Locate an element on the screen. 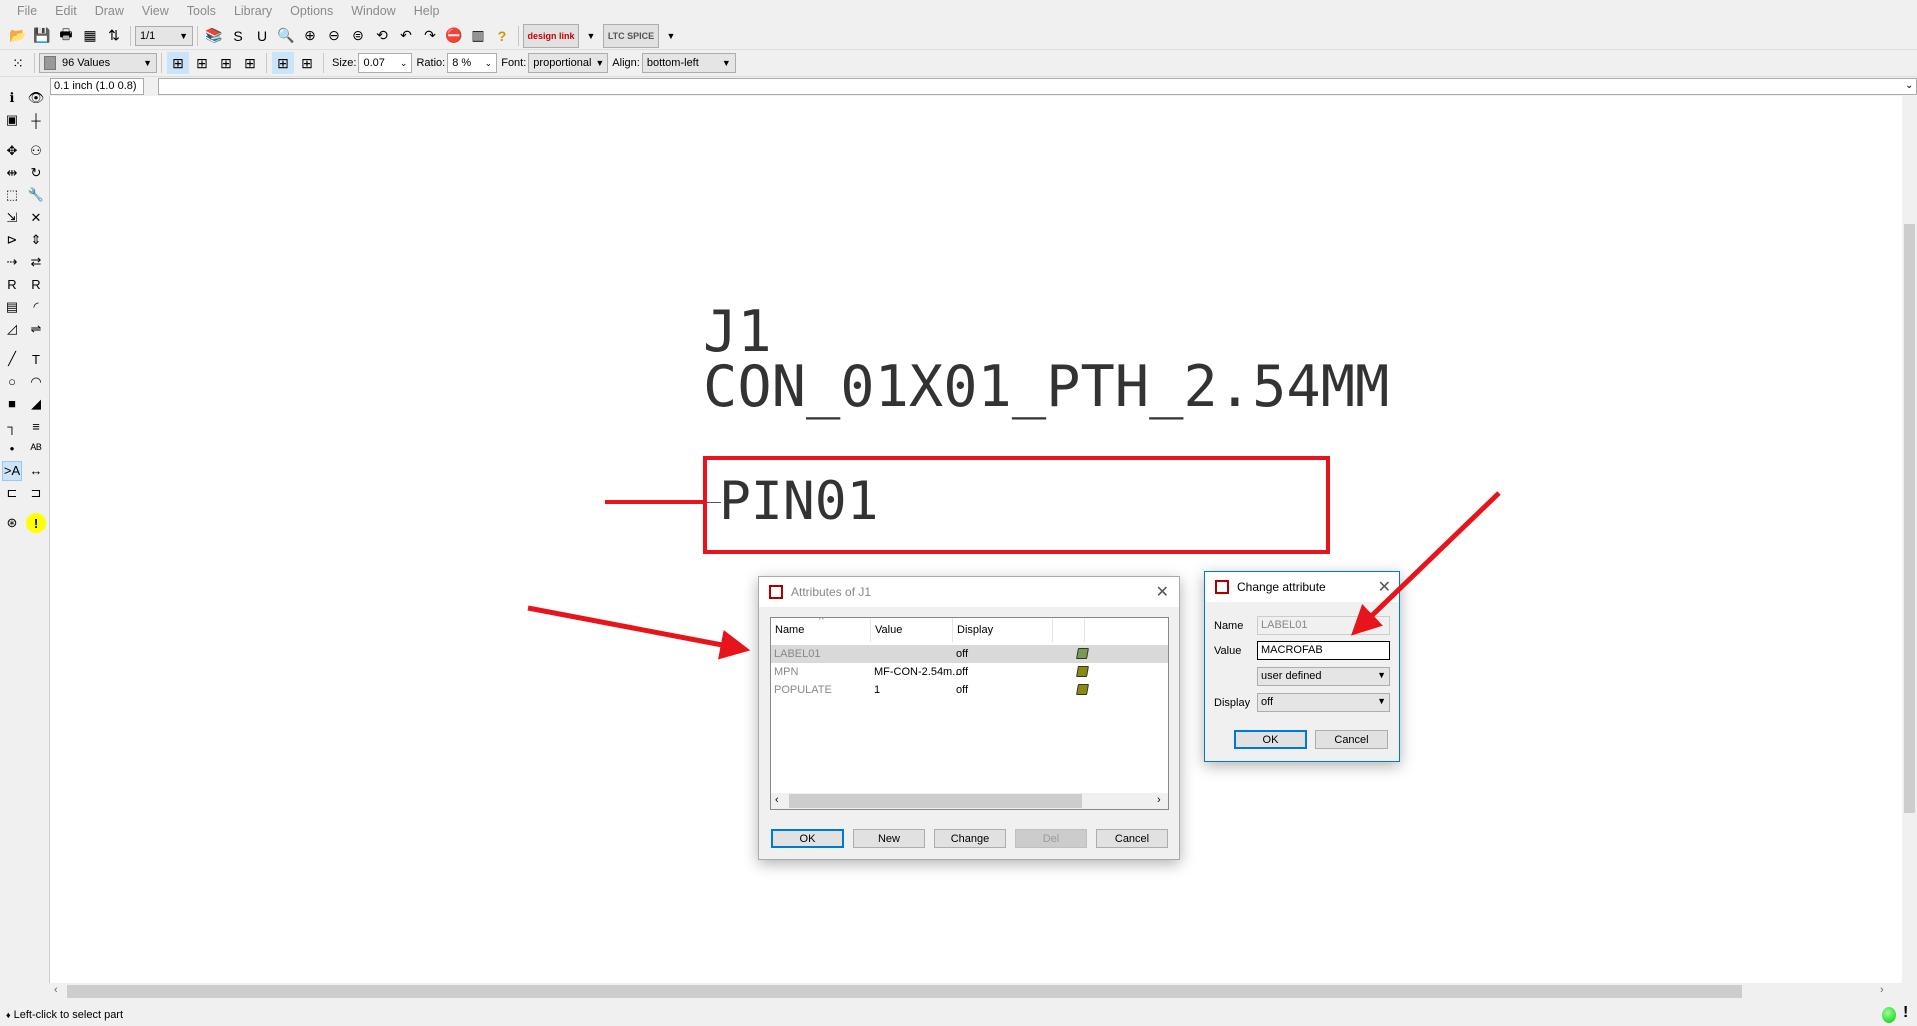 This screenshot has height=1026, width=1917. zoom-out-icon: ⊖ is located at coordinates (334, 36).